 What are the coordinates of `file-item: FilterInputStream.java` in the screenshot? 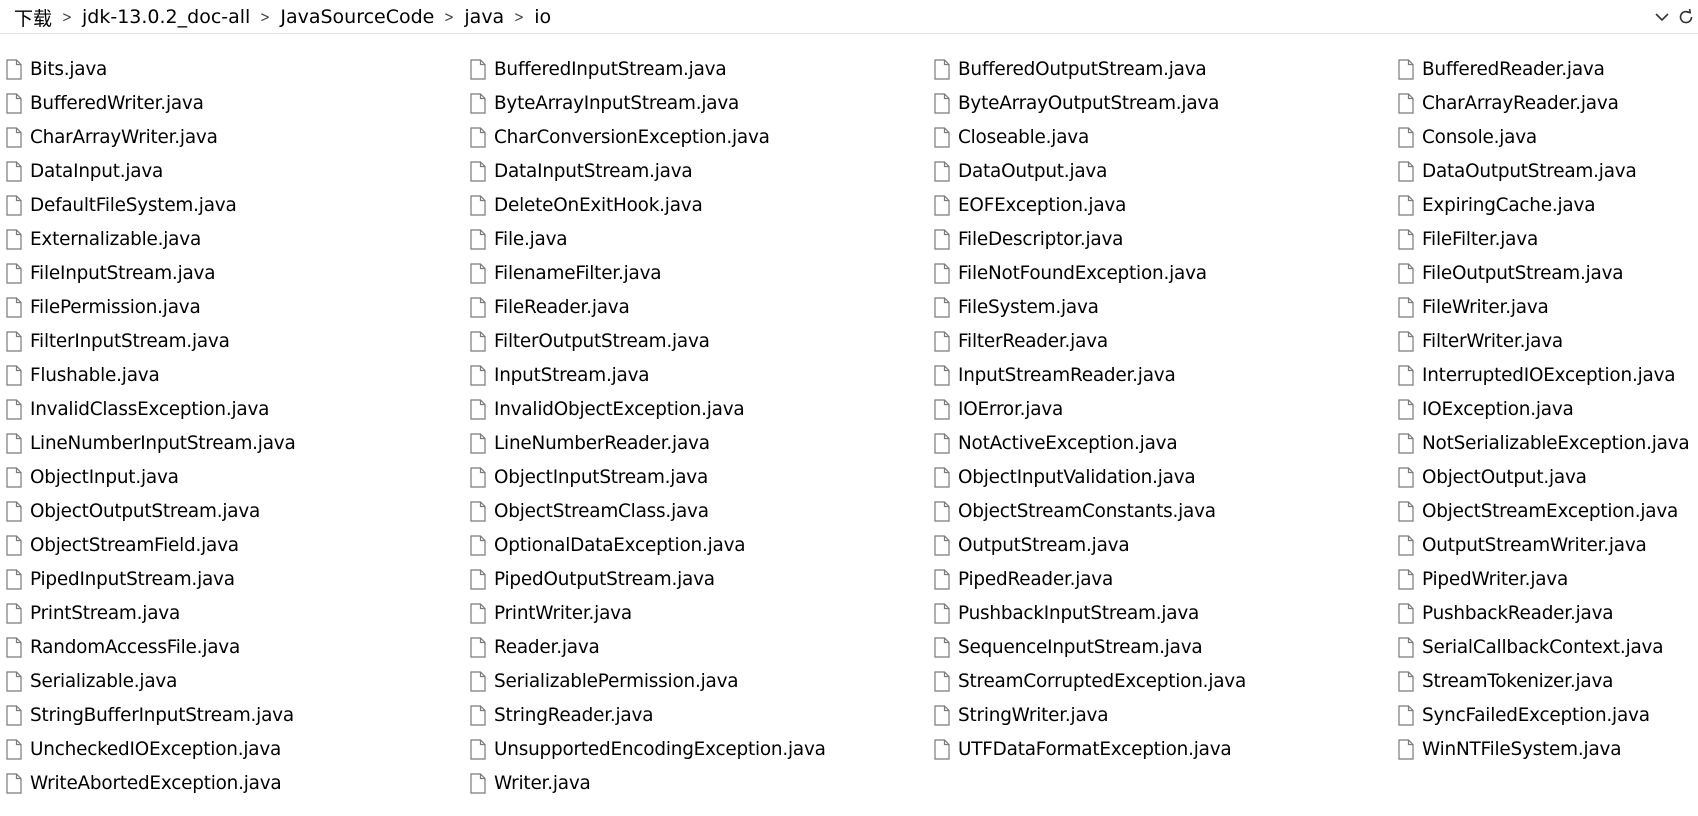 It's located at (232, 341).